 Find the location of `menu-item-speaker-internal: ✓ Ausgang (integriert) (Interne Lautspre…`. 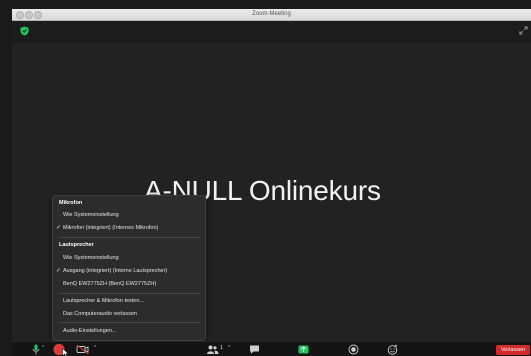

menu-item-speaker-internal: ✓ Ausgang (integriert) (Interne Lautspre… is located at coordinates (129, 271).